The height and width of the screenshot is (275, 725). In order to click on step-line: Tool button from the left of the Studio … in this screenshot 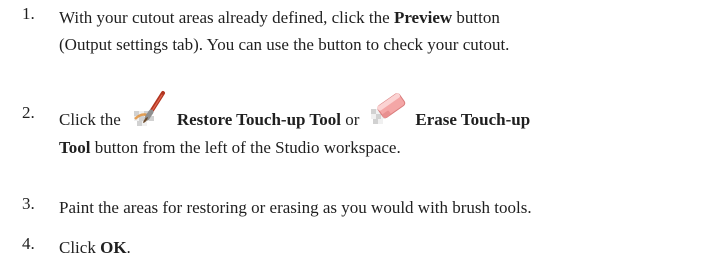, I will do `click(230, 147)`.